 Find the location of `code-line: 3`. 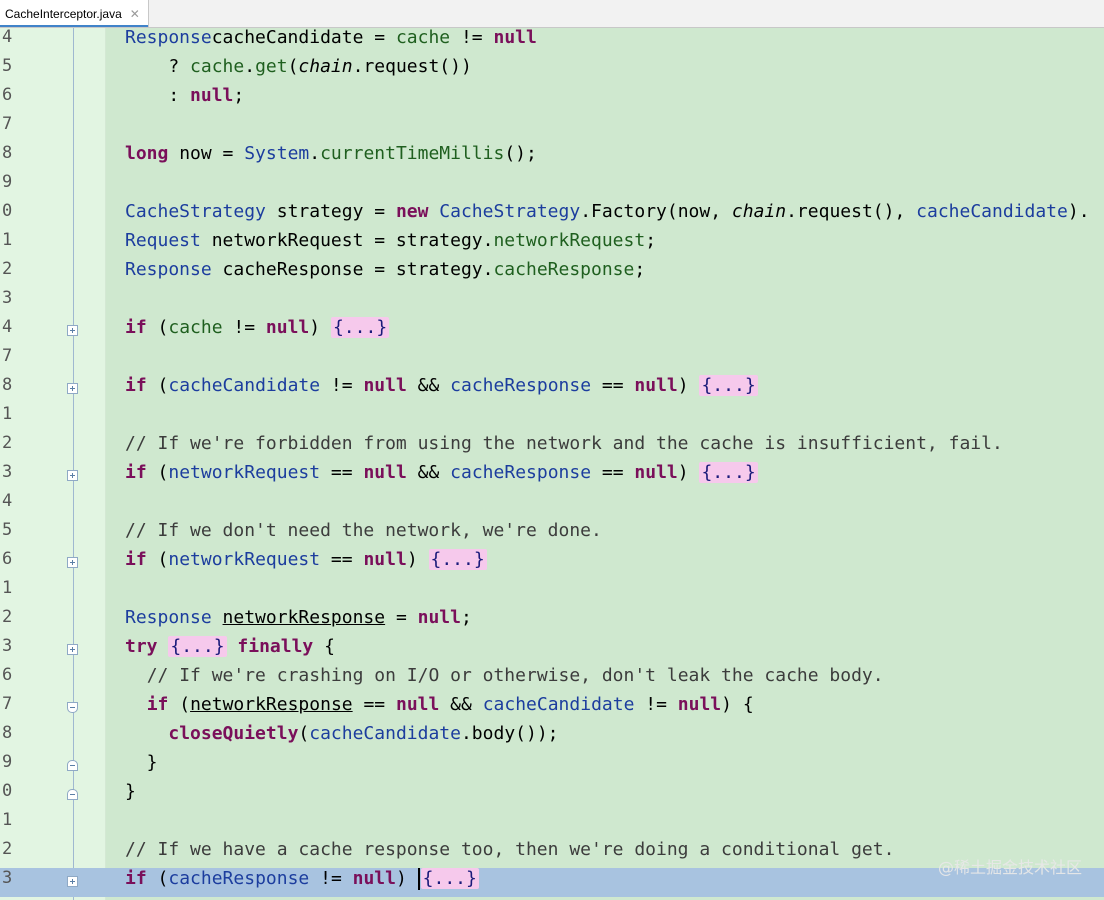

code-line: 3 is located at coordinates (552, 302).